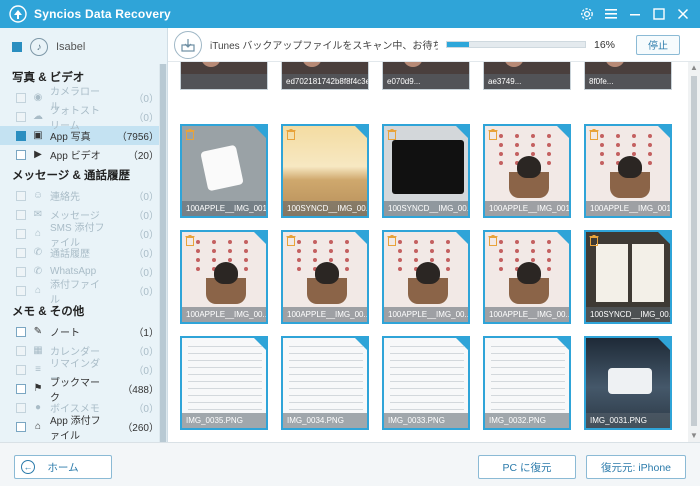 The image size is (700, 486). I want to click on minimize-icon, so click(635, 14).